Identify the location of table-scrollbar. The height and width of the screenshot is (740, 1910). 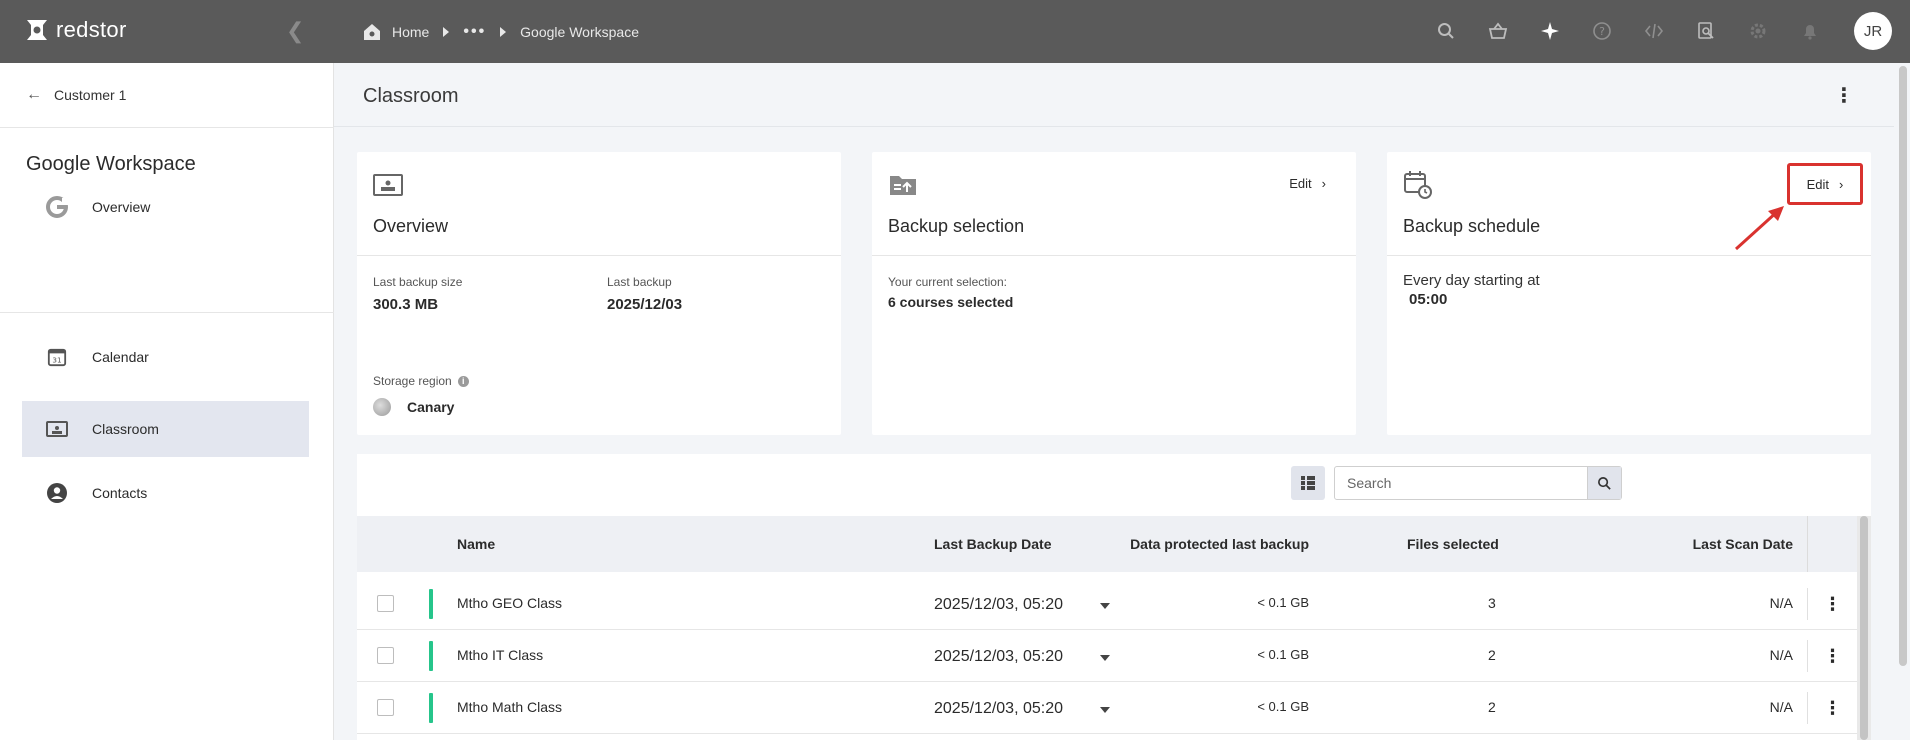
(1864, 628).